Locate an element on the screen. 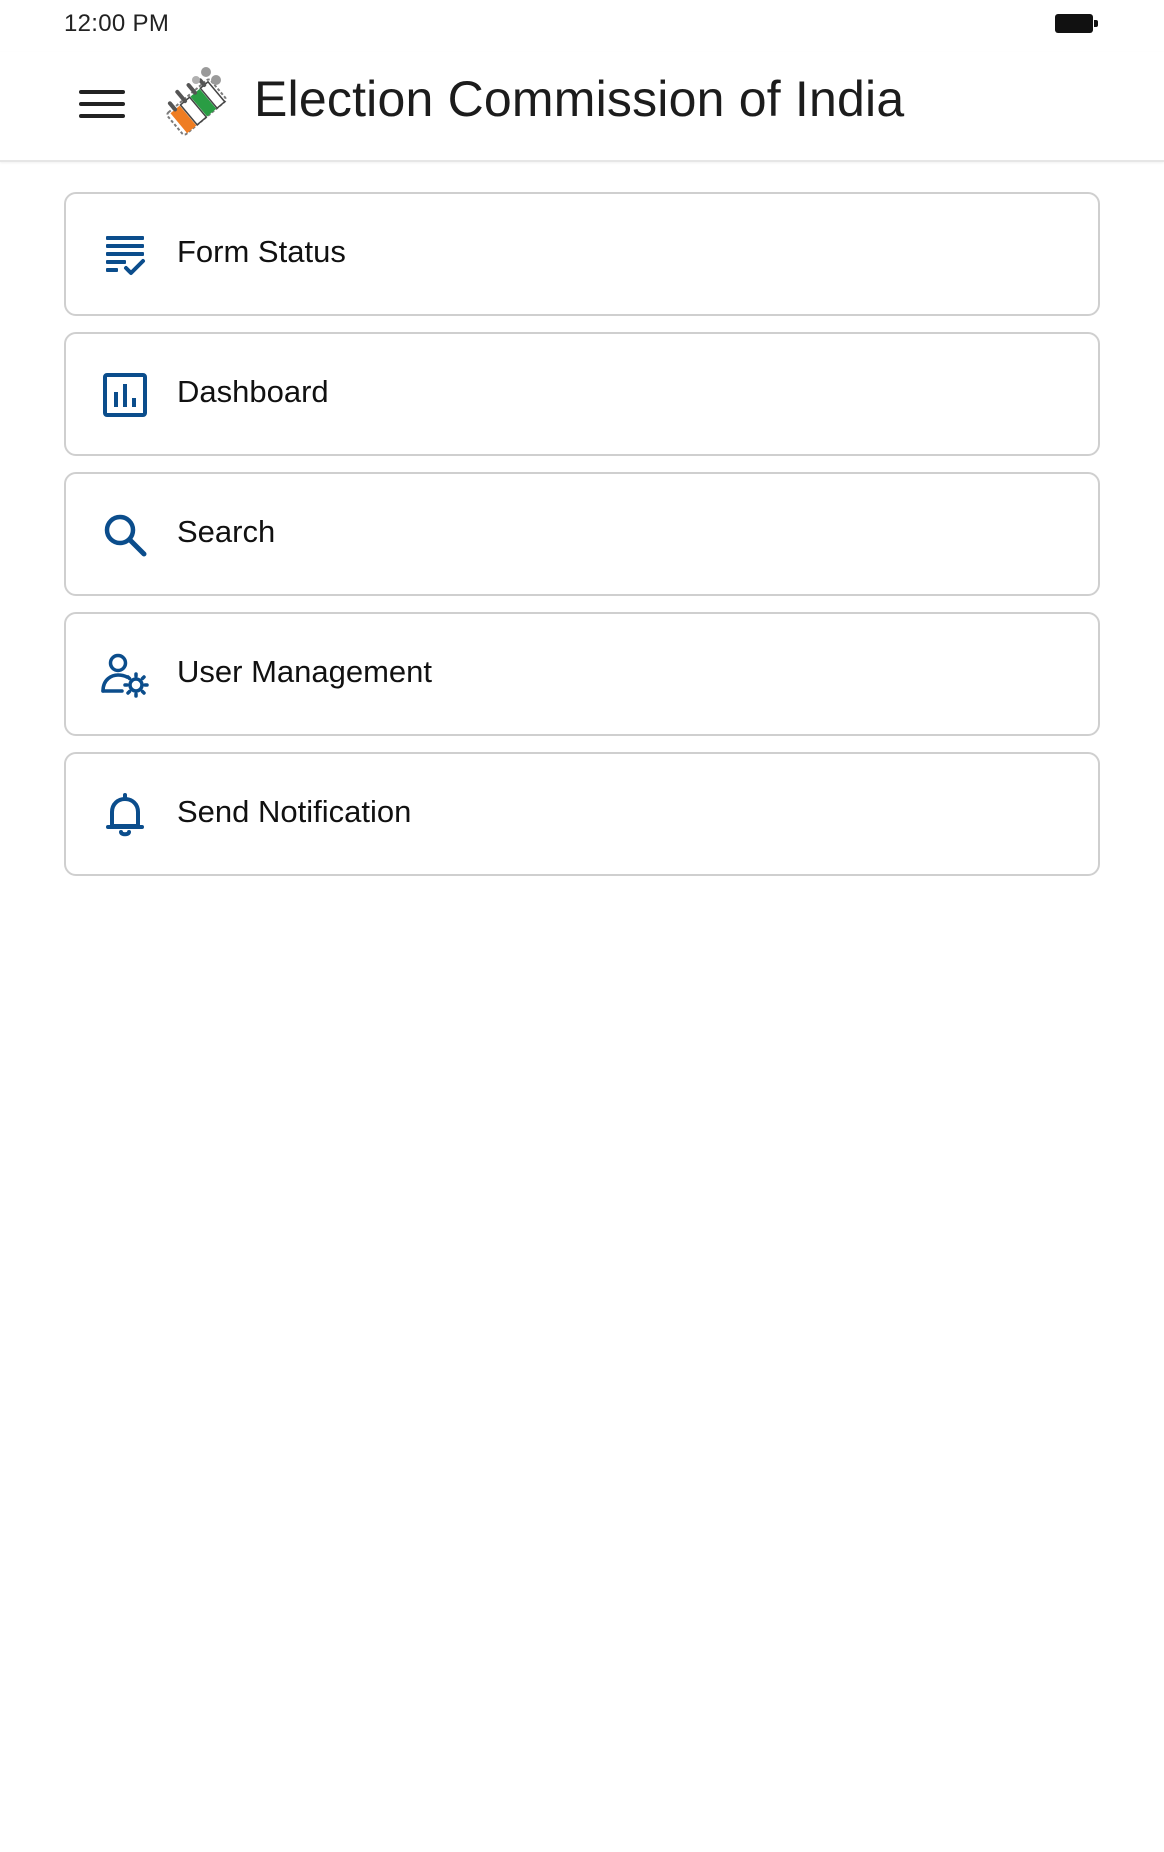 The width and height of the screenshot is (1164, 1852). user-settings-icon is located at coordinates (125, 675).